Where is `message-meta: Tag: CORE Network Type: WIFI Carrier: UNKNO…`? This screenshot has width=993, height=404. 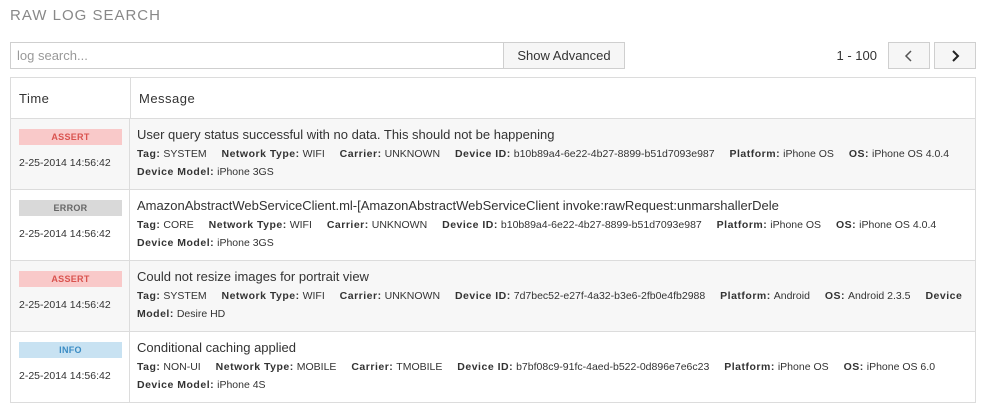
message-meta: Tag: CORE Network Type: WIFI Carrier: UNKNO… is located at coordinates (552, 234).